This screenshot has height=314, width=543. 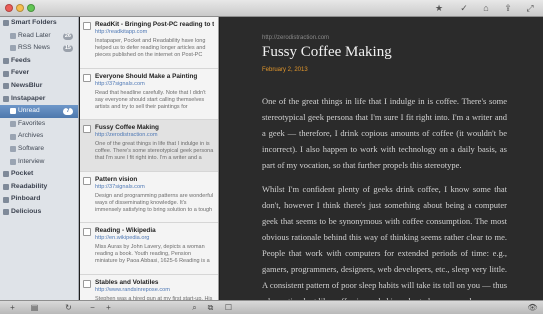 What do you see at coordinates (6, 199) in the screenshot?
I see `pinboard-icon` at bounding box center [6, 199].